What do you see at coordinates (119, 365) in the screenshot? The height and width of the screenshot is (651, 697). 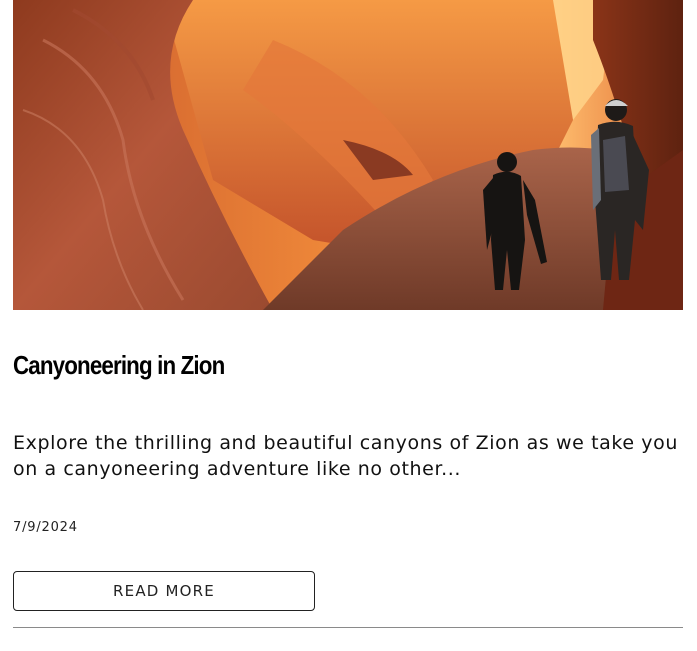 I see `post-title: Canyoneering in Zion` at bounding box center [119, 365].